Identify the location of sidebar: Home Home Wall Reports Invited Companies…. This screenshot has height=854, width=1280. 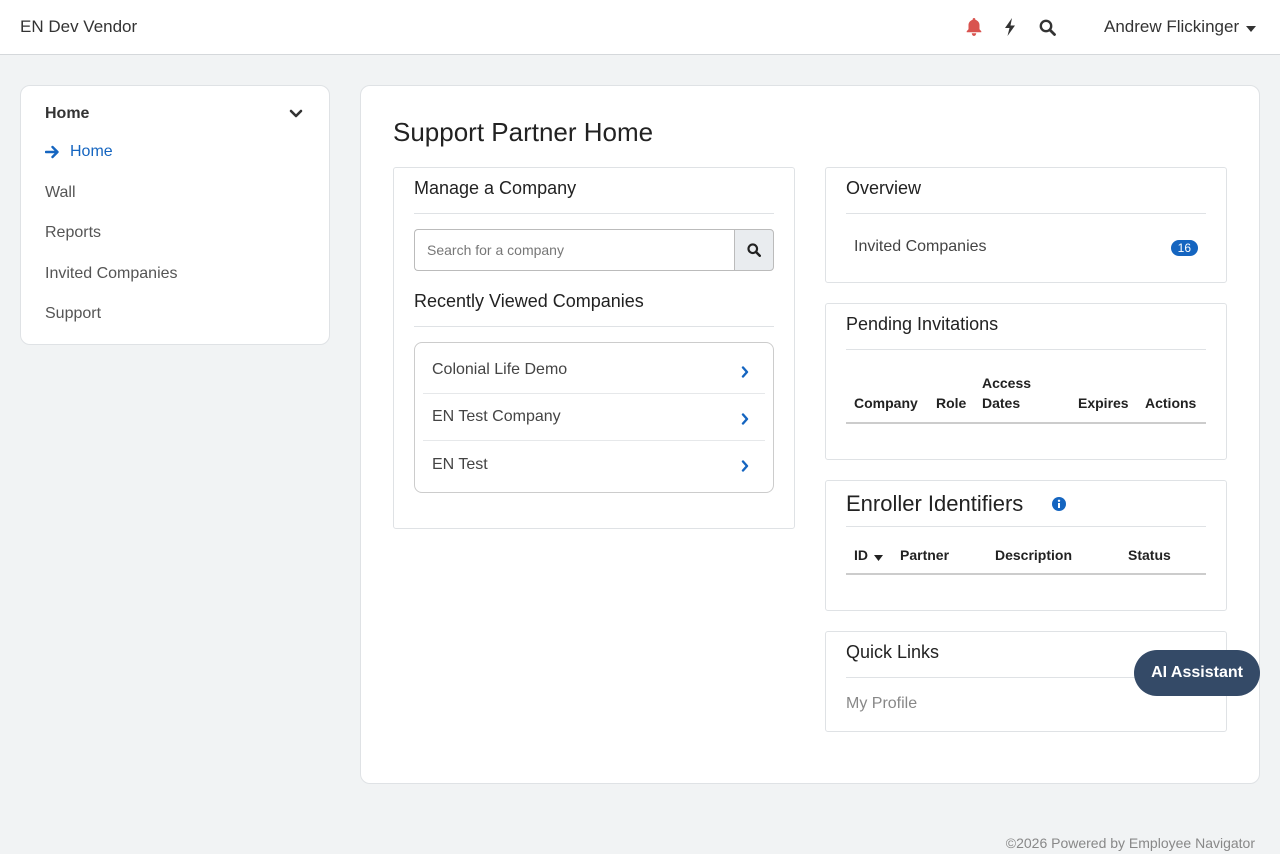
(175, 215).